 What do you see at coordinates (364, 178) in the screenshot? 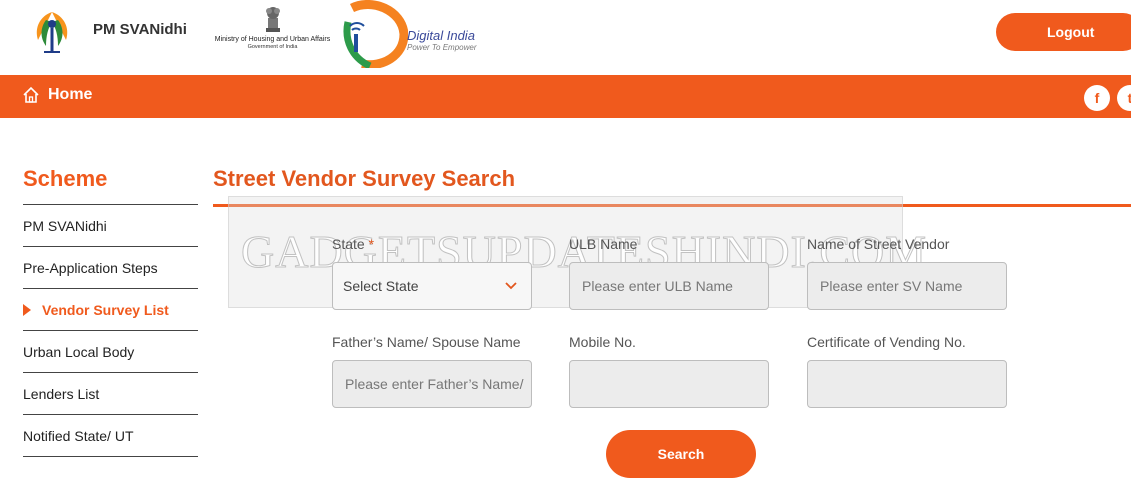
I see `page-title: Street Vendor Survey Search` at bounding box center [364, 178].